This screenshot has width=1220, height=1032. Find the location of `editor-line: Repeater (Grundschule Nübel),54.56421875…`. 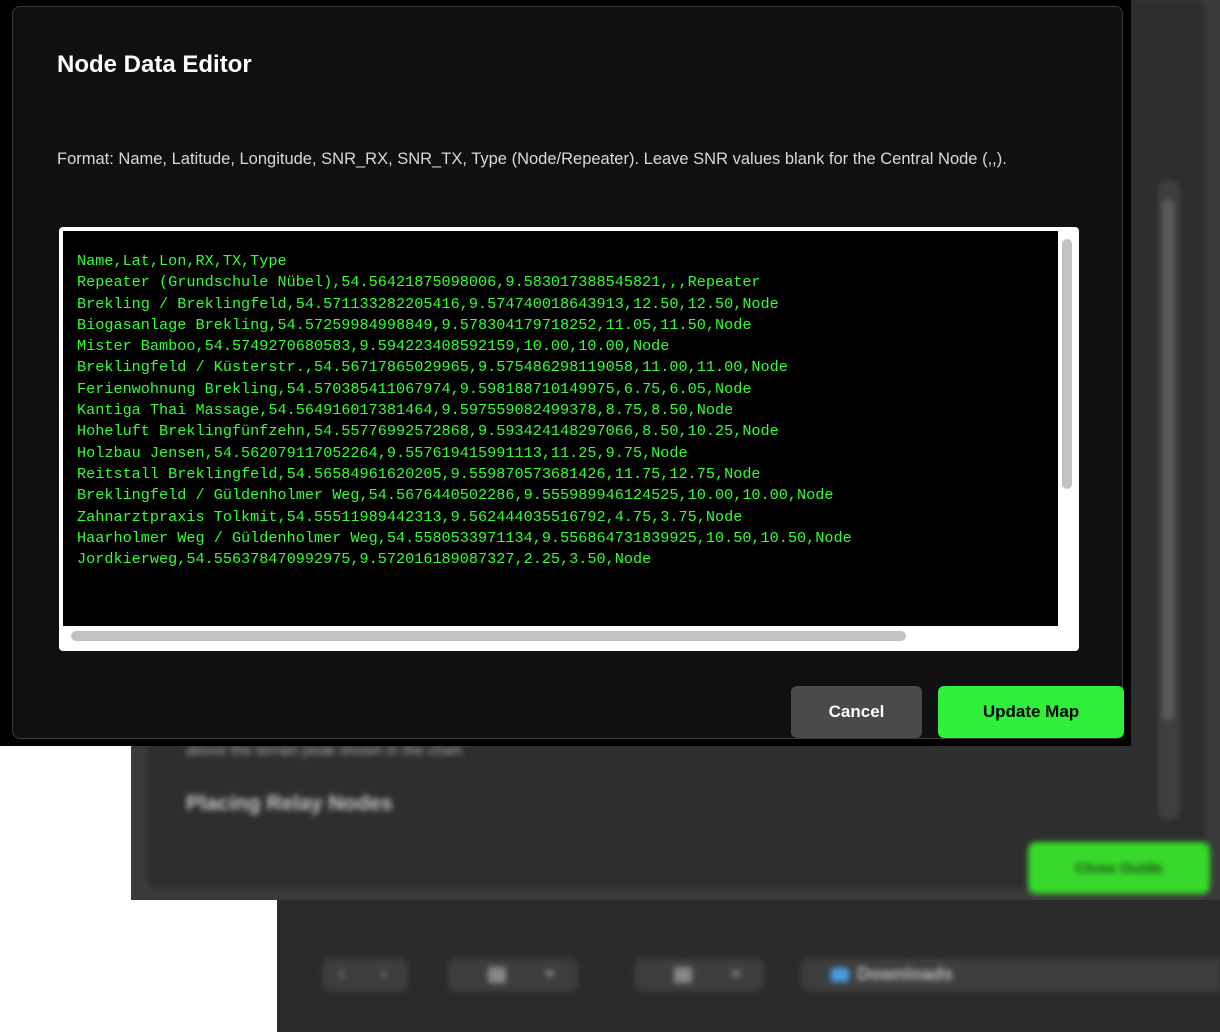

editor-line: Repeater (Grundschule Nübel),54.56421875… is located at coordinates (419, 282).